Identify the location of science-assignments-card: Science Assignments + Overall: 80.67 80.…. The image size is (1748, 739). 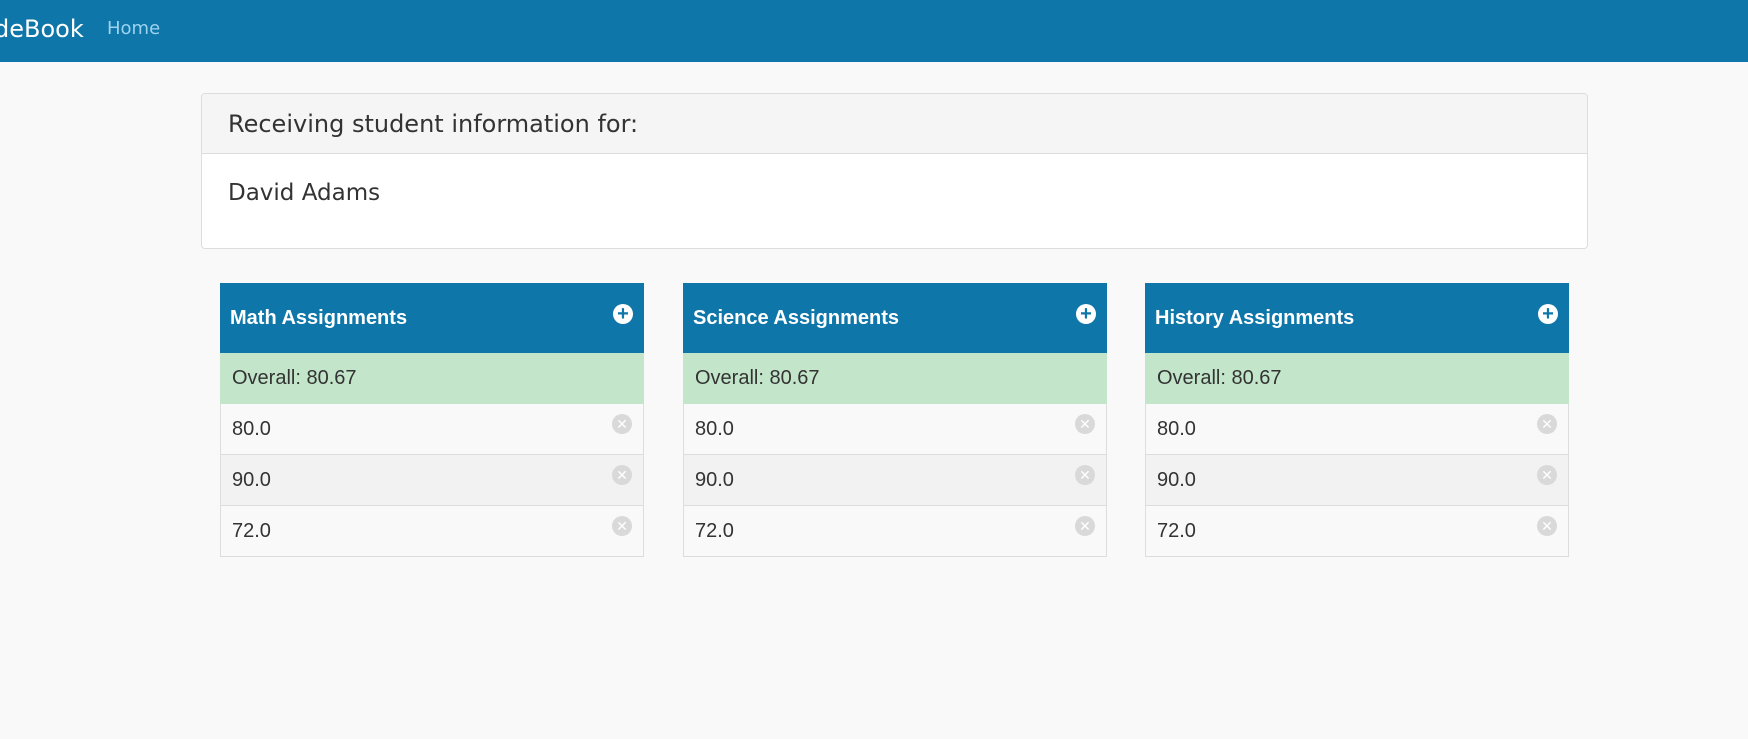
(895, 420).